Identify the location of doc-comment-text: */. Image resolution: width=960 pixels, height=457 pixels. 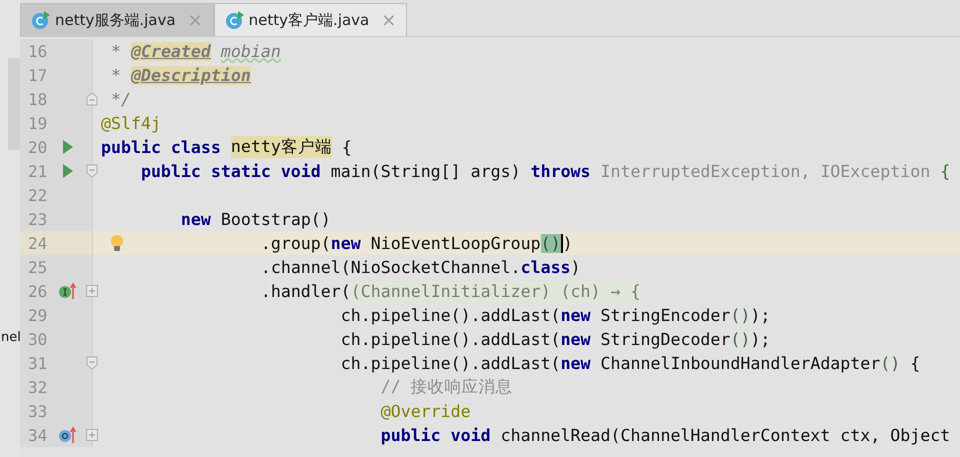
(120, 99).